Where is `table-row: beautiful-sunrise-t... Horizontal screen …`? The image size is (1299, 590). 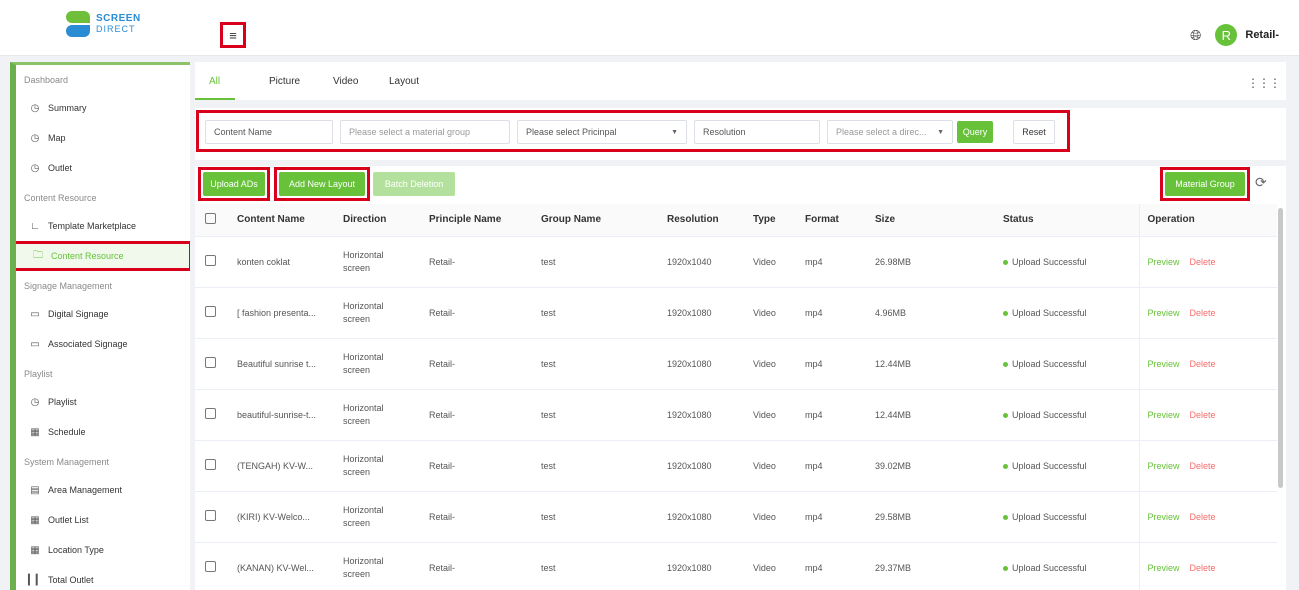
table-row: beautiful-sunrise-t... Horizontal screen … is located at coordinates (736, 415).